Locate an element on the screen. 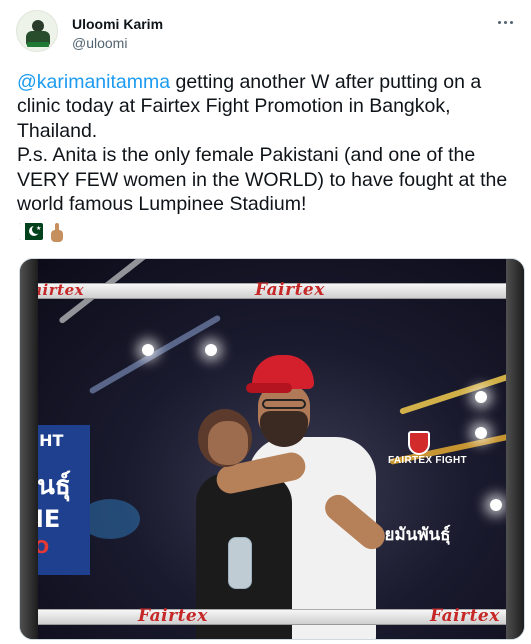 This screenshot has width=531, height=644. woman-face is located at coordinates (228, 443).